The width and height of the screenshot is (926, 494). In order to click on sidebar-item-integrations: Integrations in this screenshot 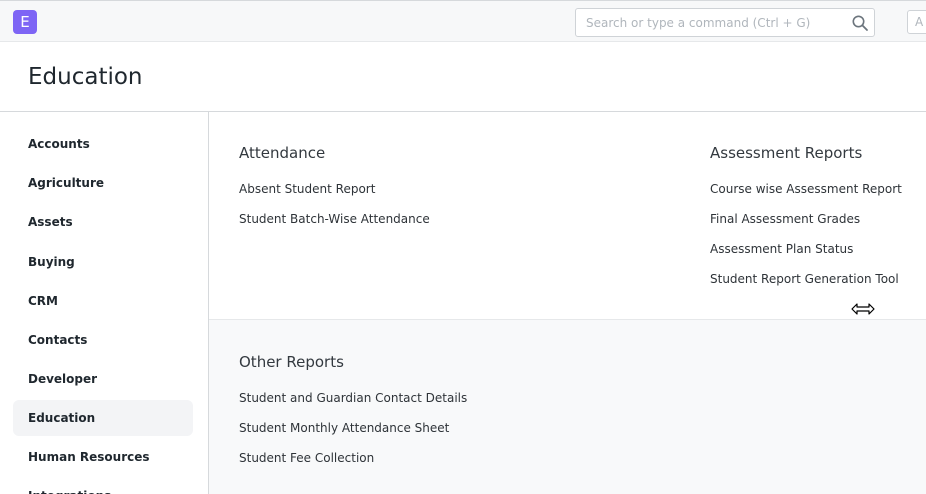, I will do `click(103, 486)`.